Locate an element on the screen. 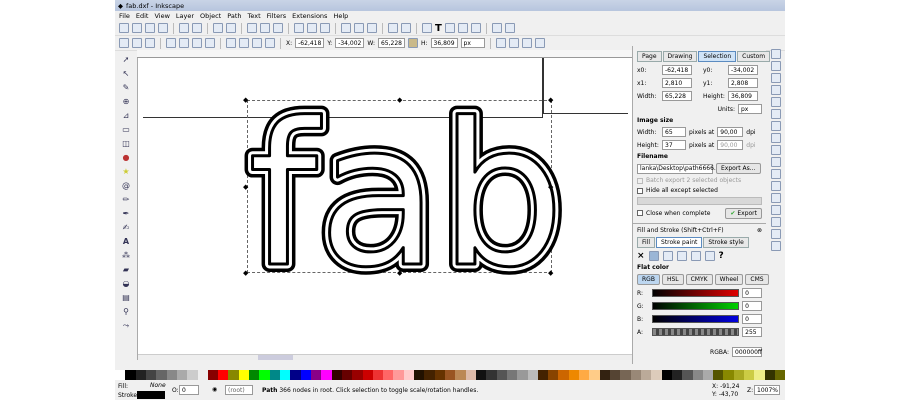 This screenshot has height=400, width=900. g-input: 0 is located at coordinates (752, 306).